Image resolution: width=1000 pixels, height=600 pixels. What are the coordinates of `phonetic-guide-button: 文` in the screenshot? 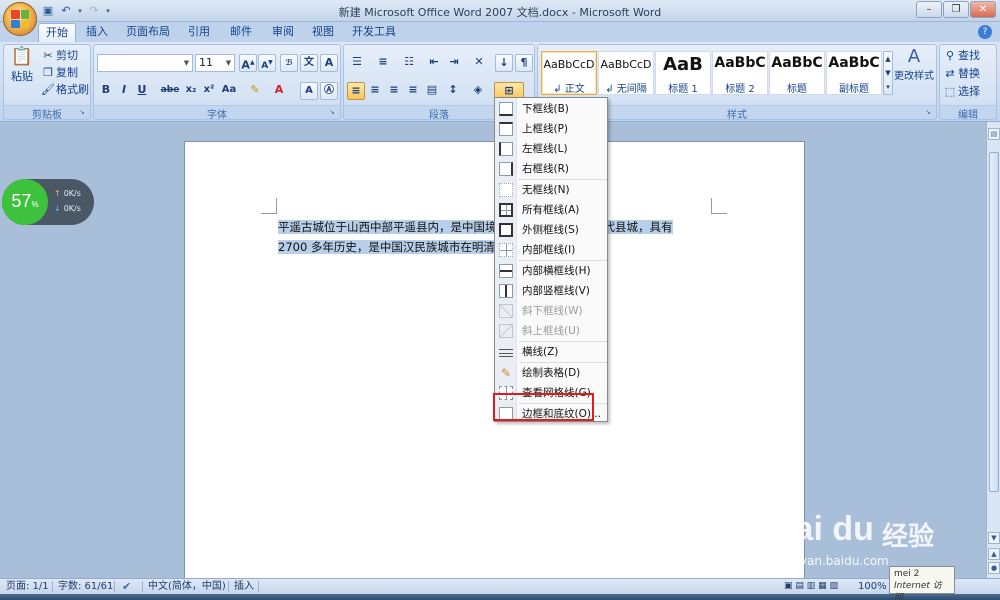 It's located at (309, 63).